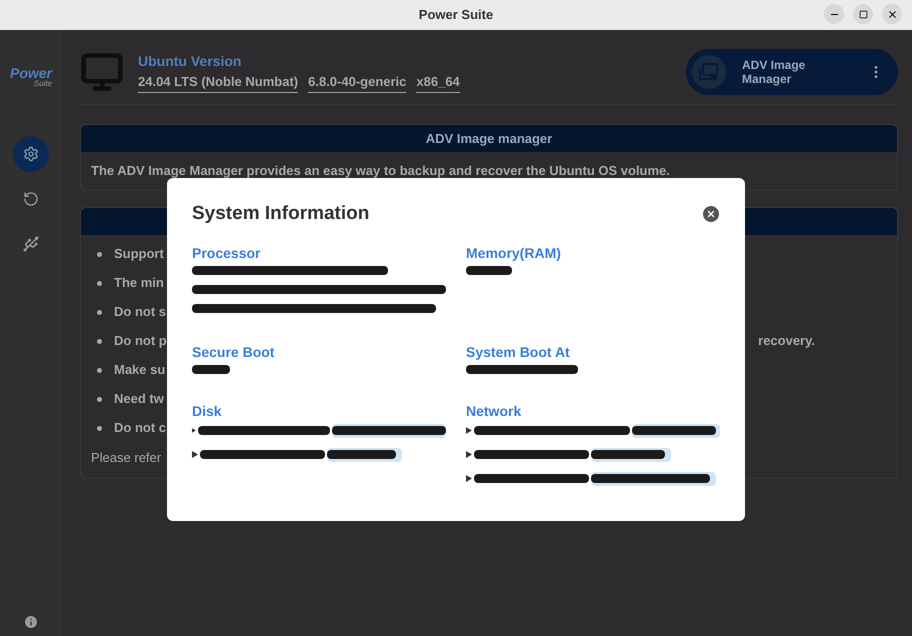  Describe the element at coordinates (226, 252) in the screenshot. I see `section-label: Processor` at that location.